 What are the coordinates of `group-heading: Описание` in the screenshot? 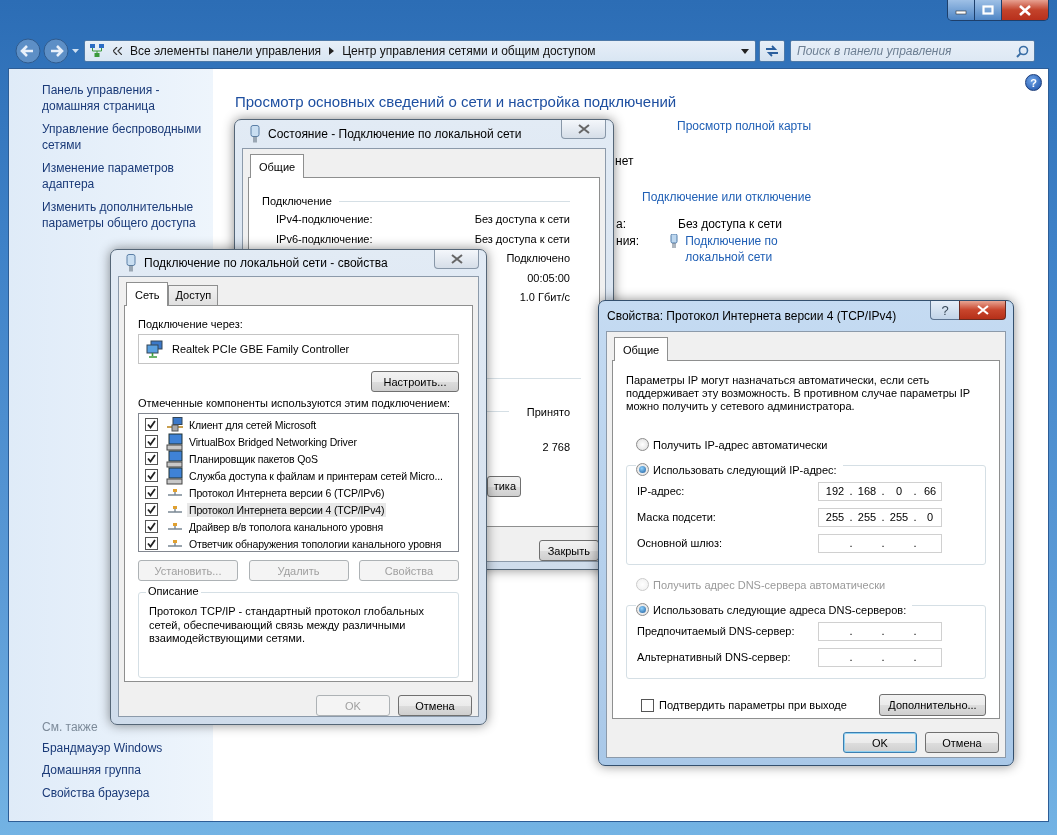 It's located at (173, 591).